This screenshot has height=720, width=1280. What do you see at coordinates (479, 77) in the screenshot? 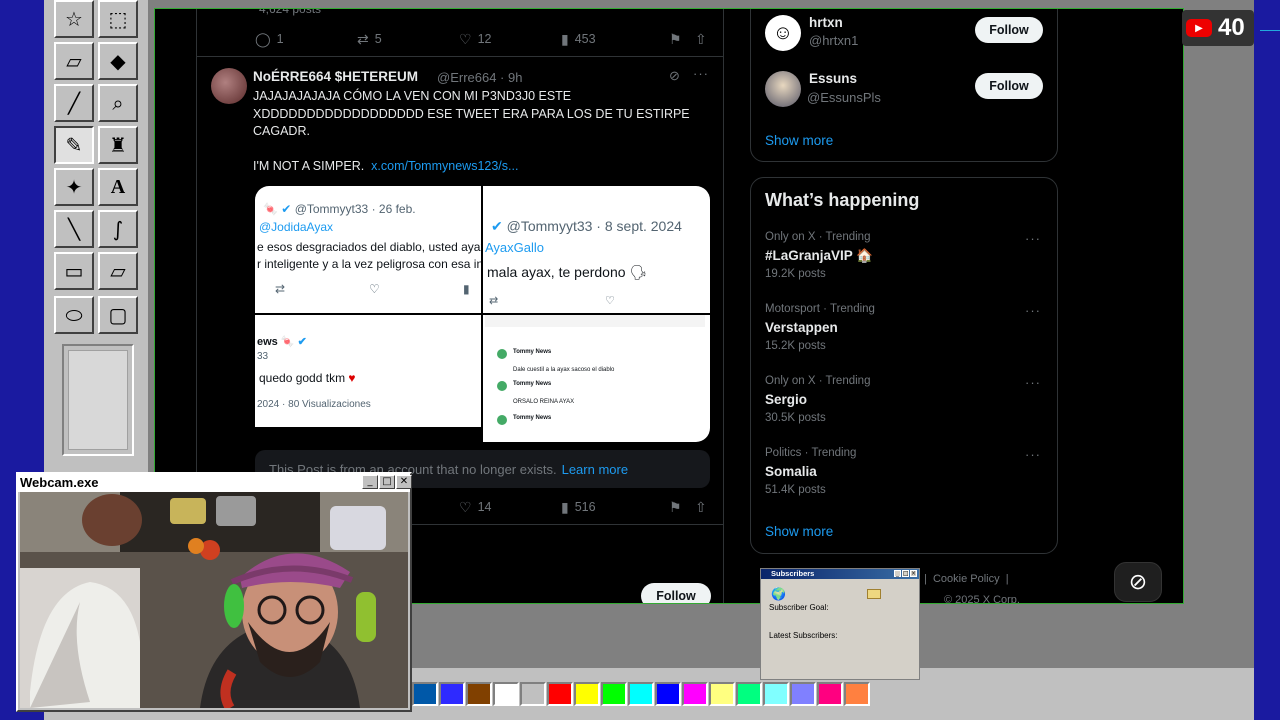
I see `post-author-handle: @Erre664 · 9h` at bounding box center [479, 77].